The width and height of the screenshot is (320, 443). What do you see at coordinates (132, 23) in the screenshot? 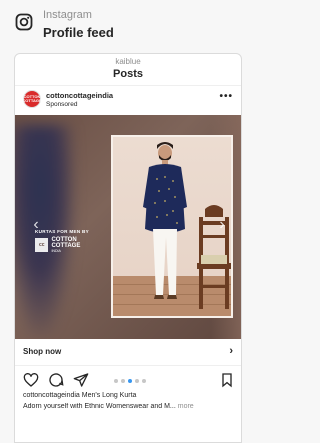
I see `app-header: Instagram Profile feed` at bounding box center [132, 23].